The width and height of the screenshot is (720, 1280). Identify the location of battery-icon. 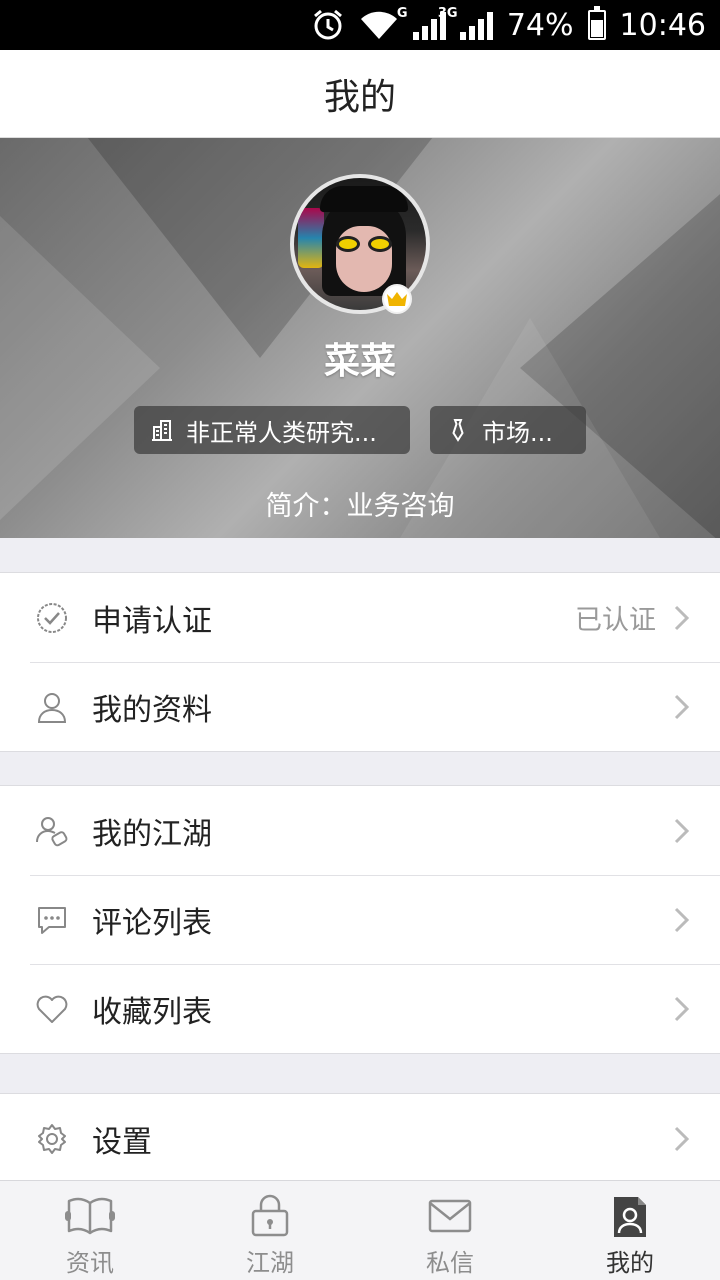
(596, 23).